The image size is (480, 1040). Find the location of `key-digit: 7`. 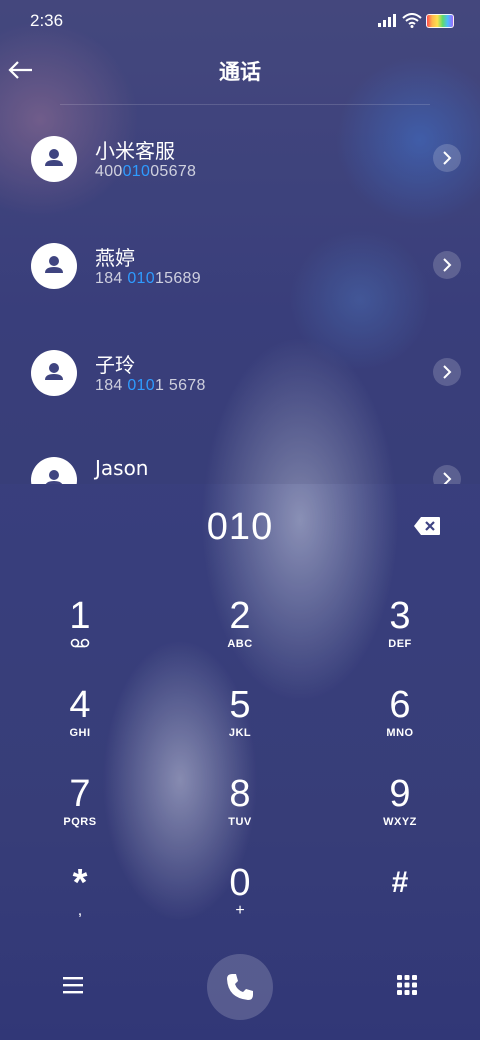

key-digit: 7 is located at coordinates (80, 794).